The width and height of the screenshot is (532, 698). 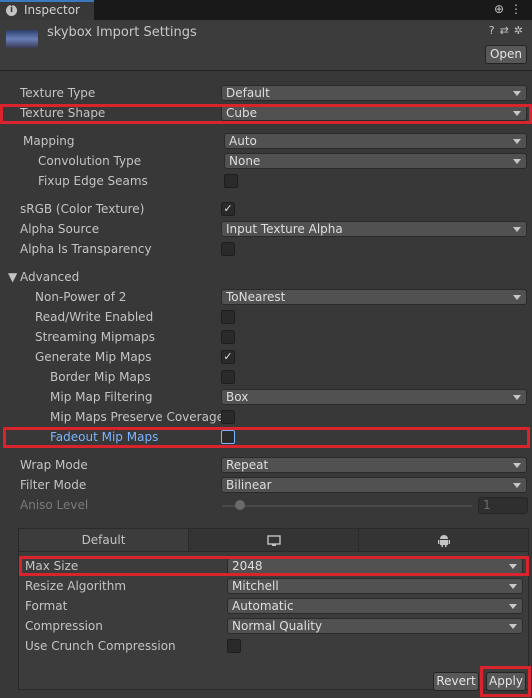 I want to click on tab-inspector: i Inspector, so click(x=47, y=10).